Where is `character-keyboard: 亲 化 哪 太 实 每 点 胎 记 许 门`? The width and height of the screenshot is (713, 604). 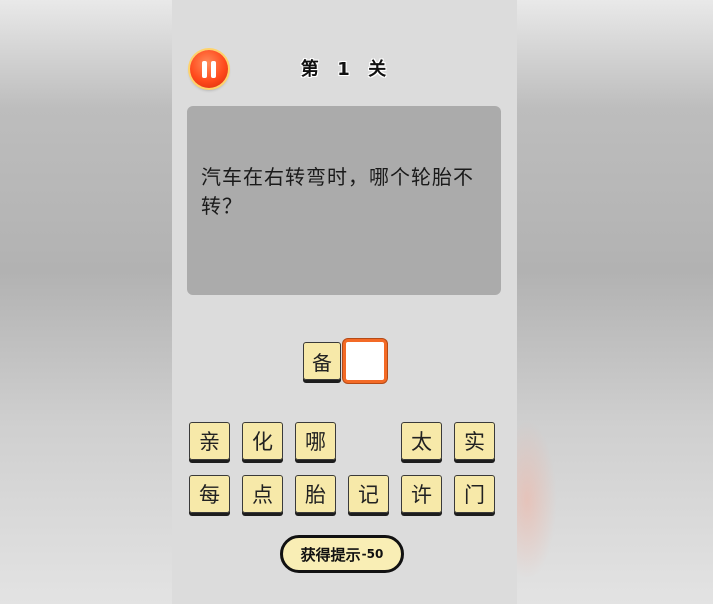 character-keyboard: 亲 化 哪 太 实 每 点 胎 记 许 门 is located at coordinates (345, 475).